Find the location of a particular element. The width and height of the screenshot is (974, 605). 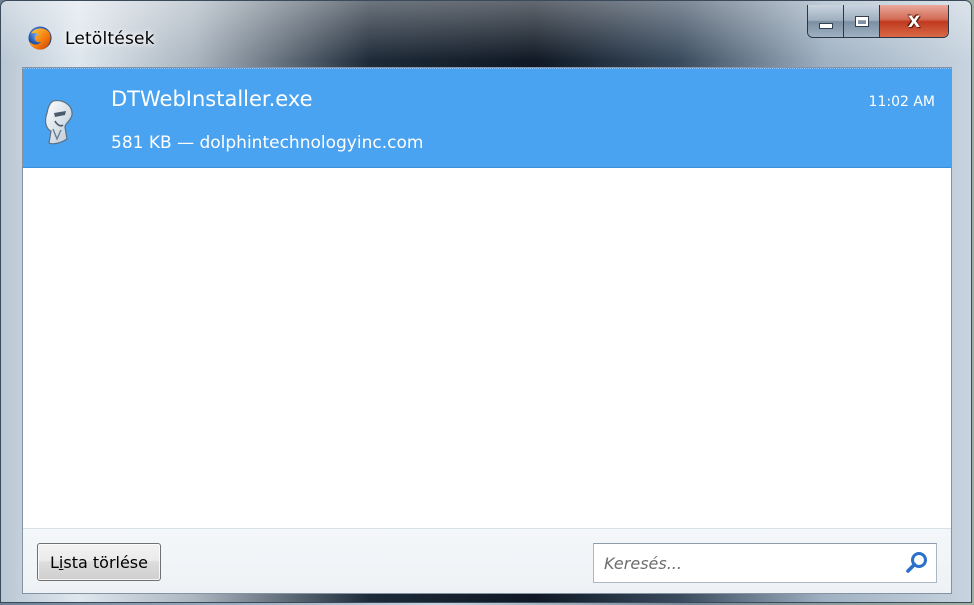

clear-list-button: Li sta törlése is located at coordinates (99, 562).